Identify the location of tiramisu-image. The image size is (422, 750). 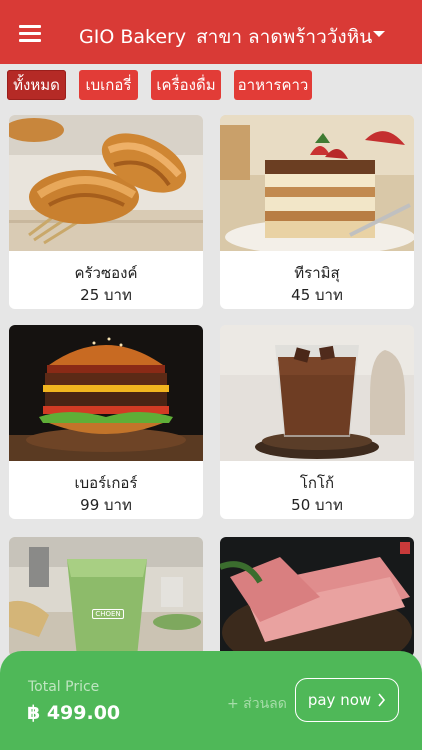
(317, 183).